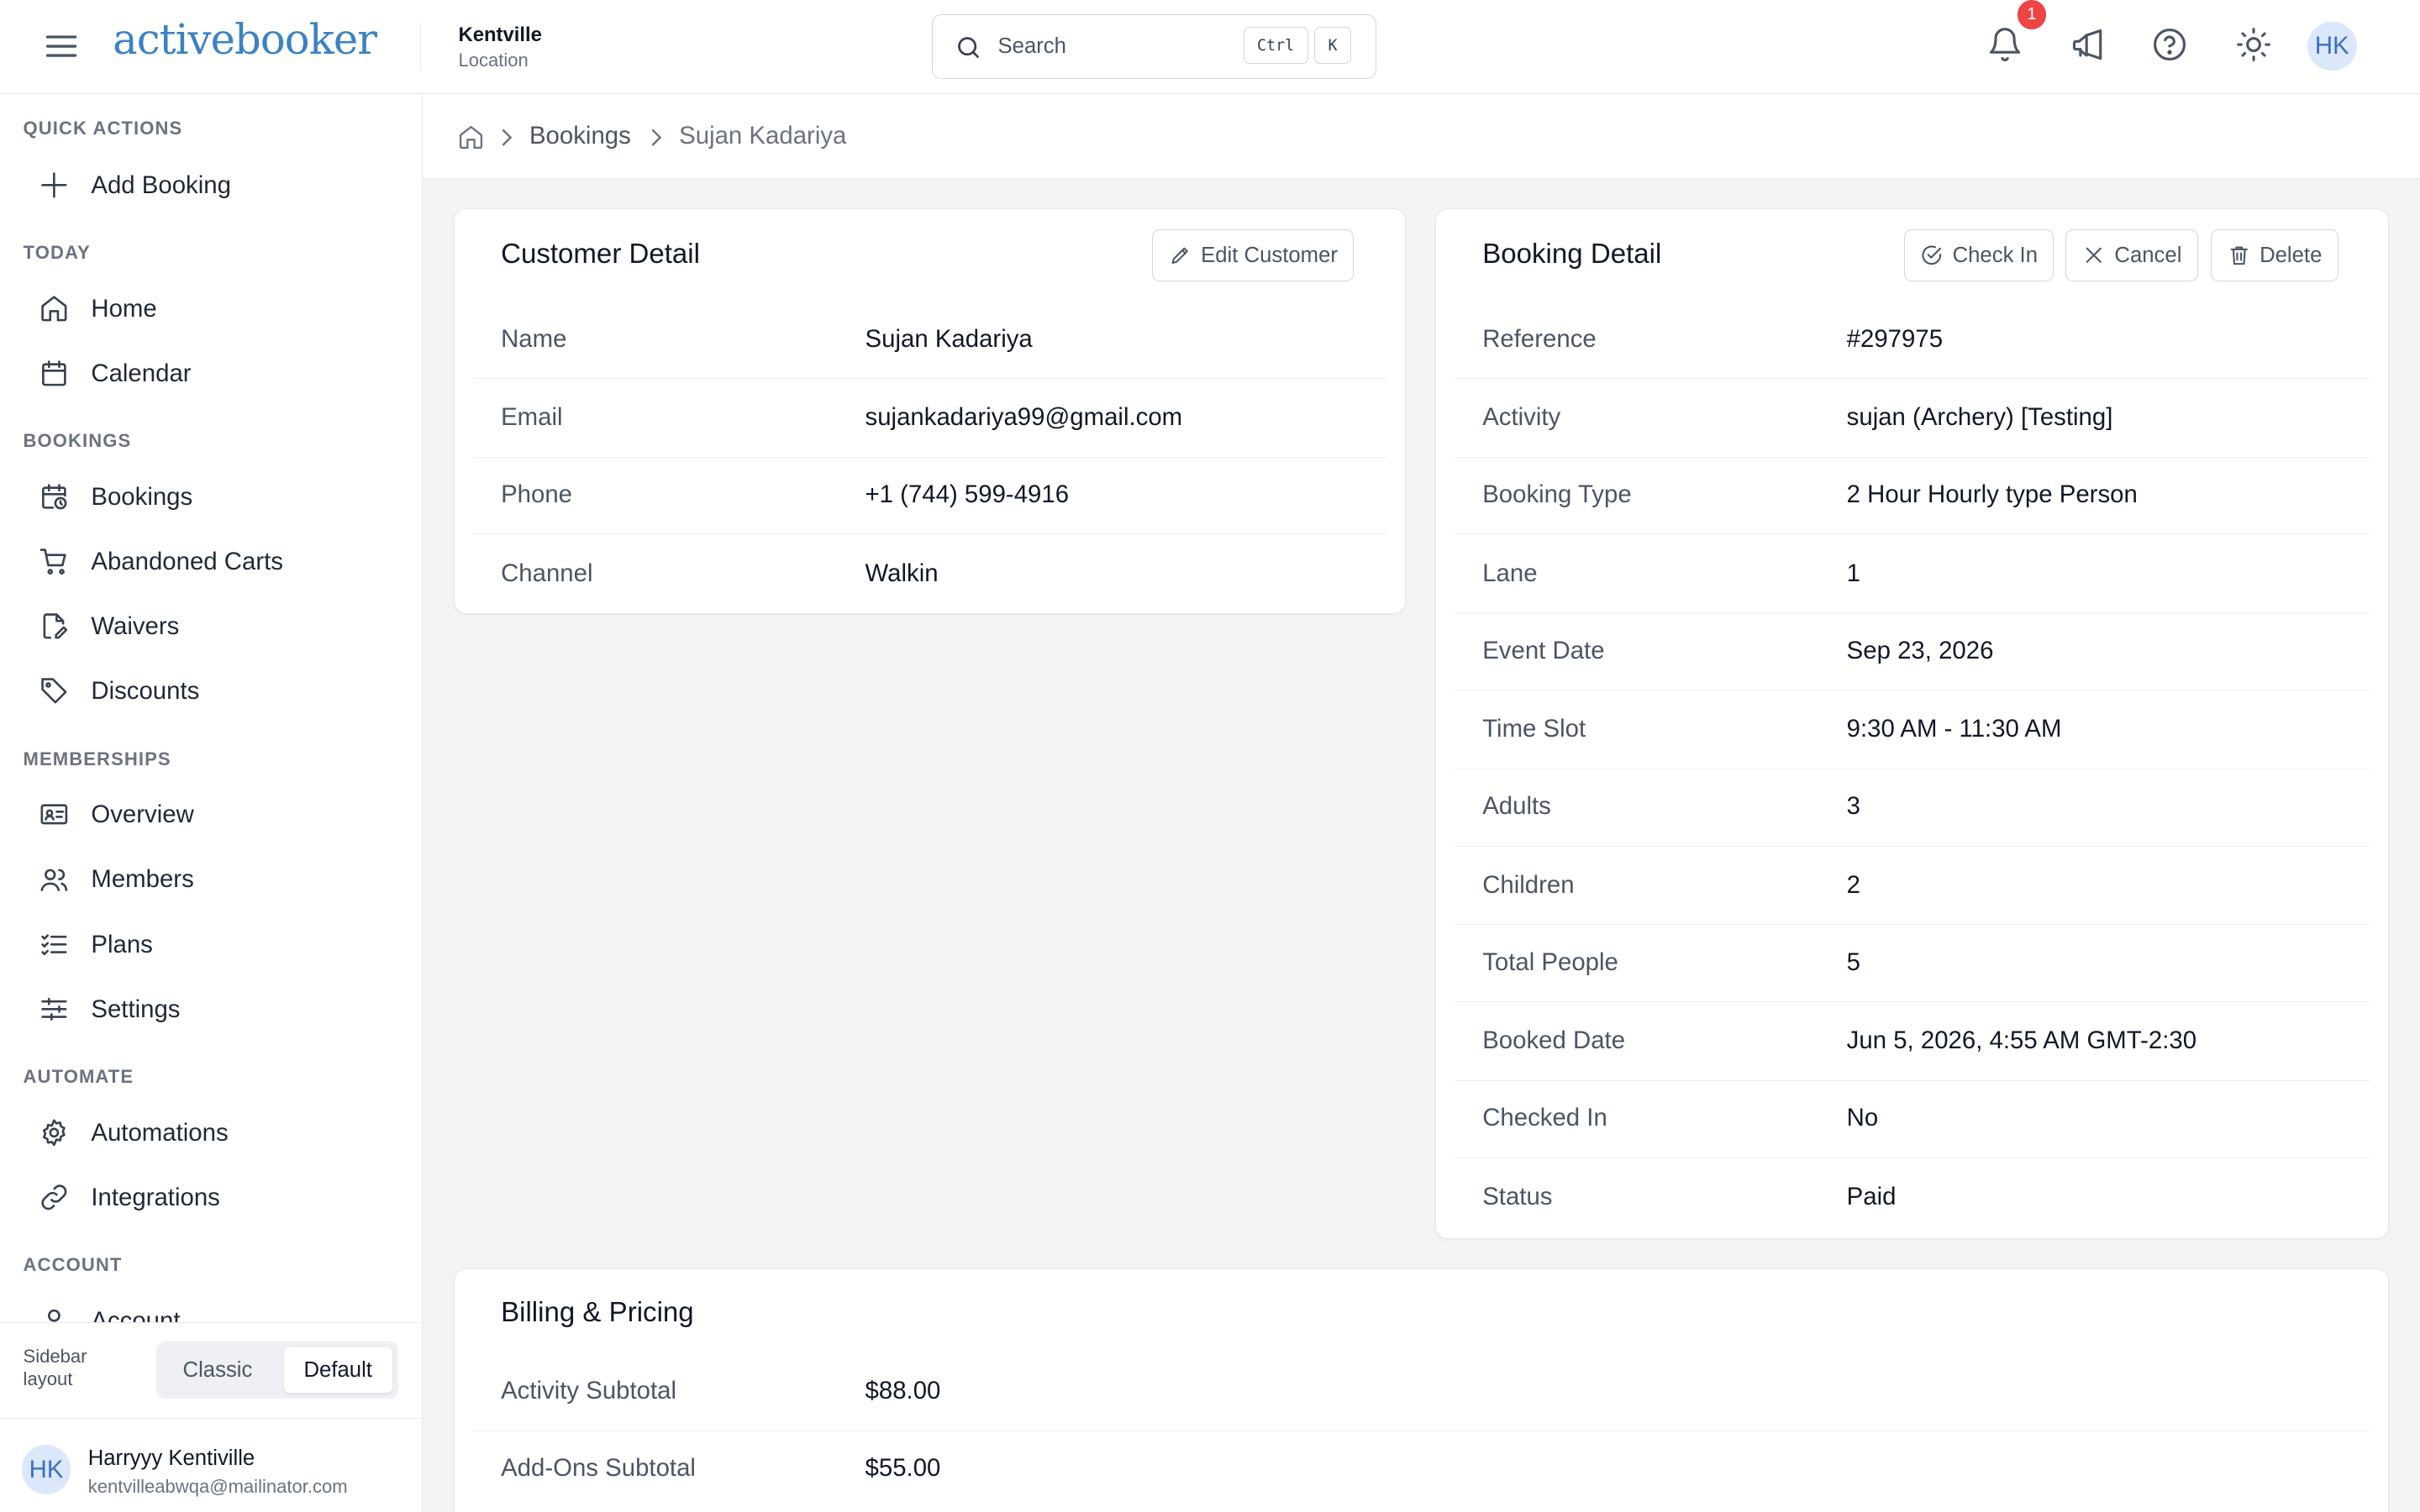 This screenshot has width=2420, height=1512. What do you see at coordinates (62, 46) in the screenshot?
I see `menu-icon` at bounding box center [62, 46].